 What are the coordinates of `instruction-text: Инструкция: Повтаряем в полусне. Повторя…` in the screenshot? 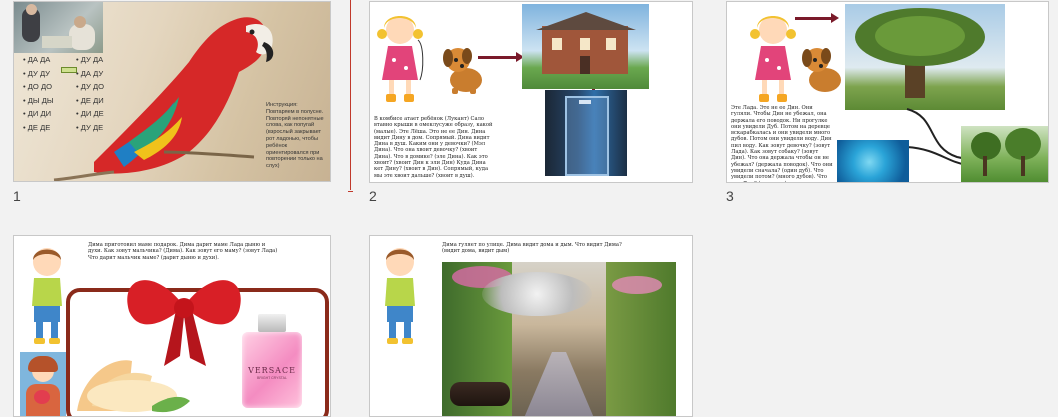 It's located at (295, 136).